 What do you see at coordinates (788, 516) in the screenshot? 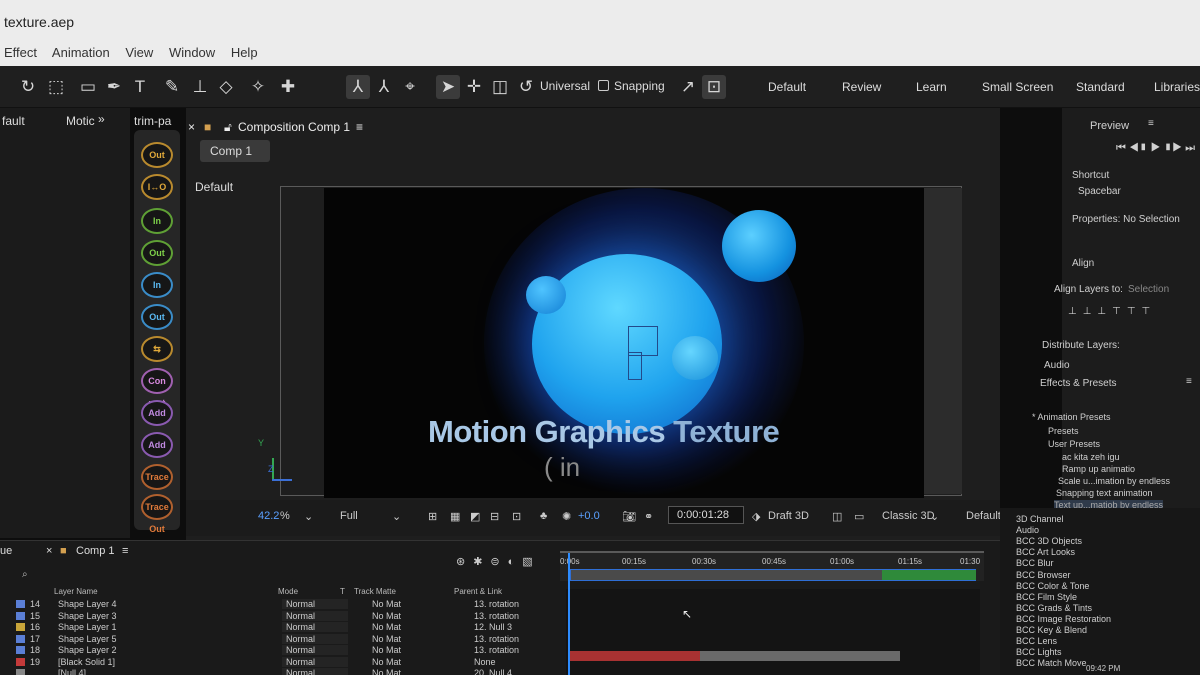
I see `draft-3d-label: Draft 3D` at bounding box center [788, 516].